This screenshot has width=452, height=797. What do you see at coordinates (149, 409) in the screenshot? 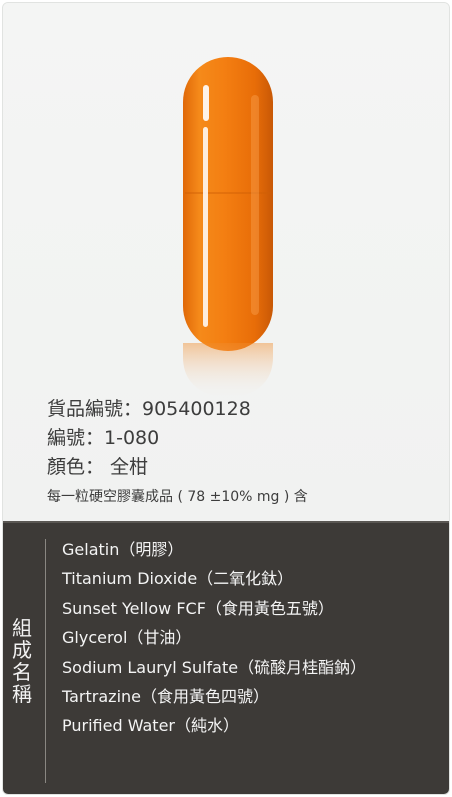
I see `item-number: 貨品編號：905400128` at bounding box center [149, 409].